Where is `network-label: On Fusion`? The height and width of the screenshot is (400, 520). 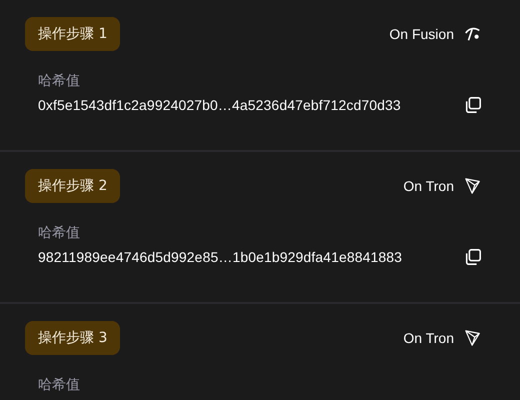
network-label: On Fusion is located at coordinates (421, 34).